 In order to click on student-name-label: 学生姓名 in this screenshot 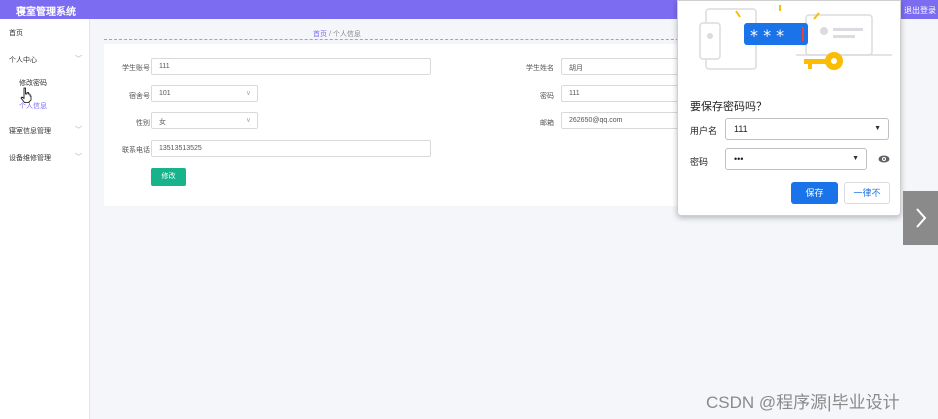, I will do `click(540, 68)`.